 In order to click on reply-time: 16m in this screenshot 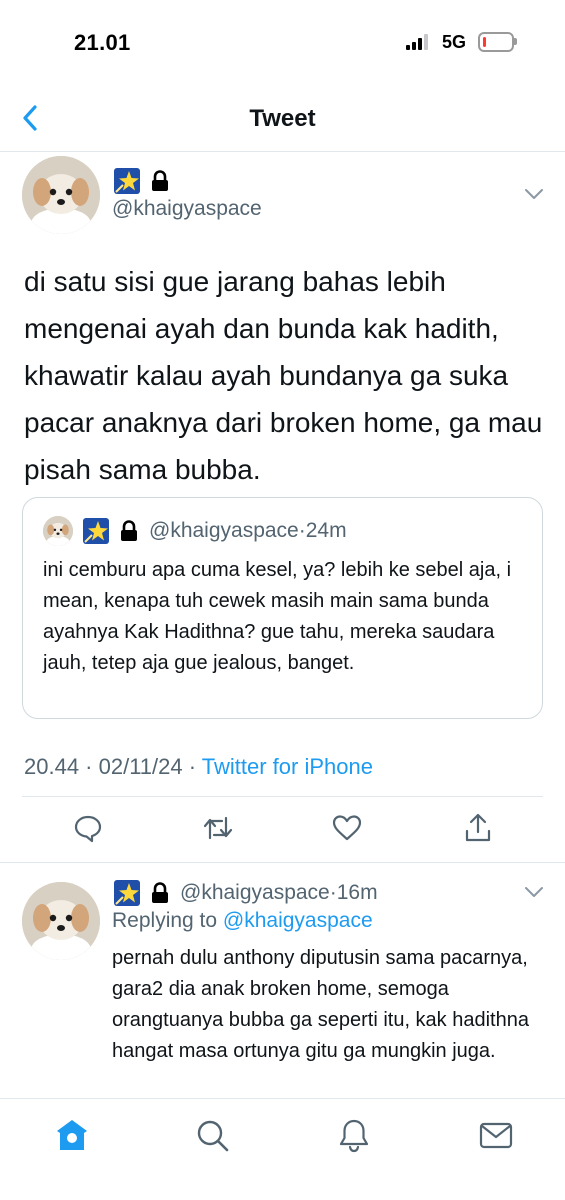, I will do `click(357, 892)`.